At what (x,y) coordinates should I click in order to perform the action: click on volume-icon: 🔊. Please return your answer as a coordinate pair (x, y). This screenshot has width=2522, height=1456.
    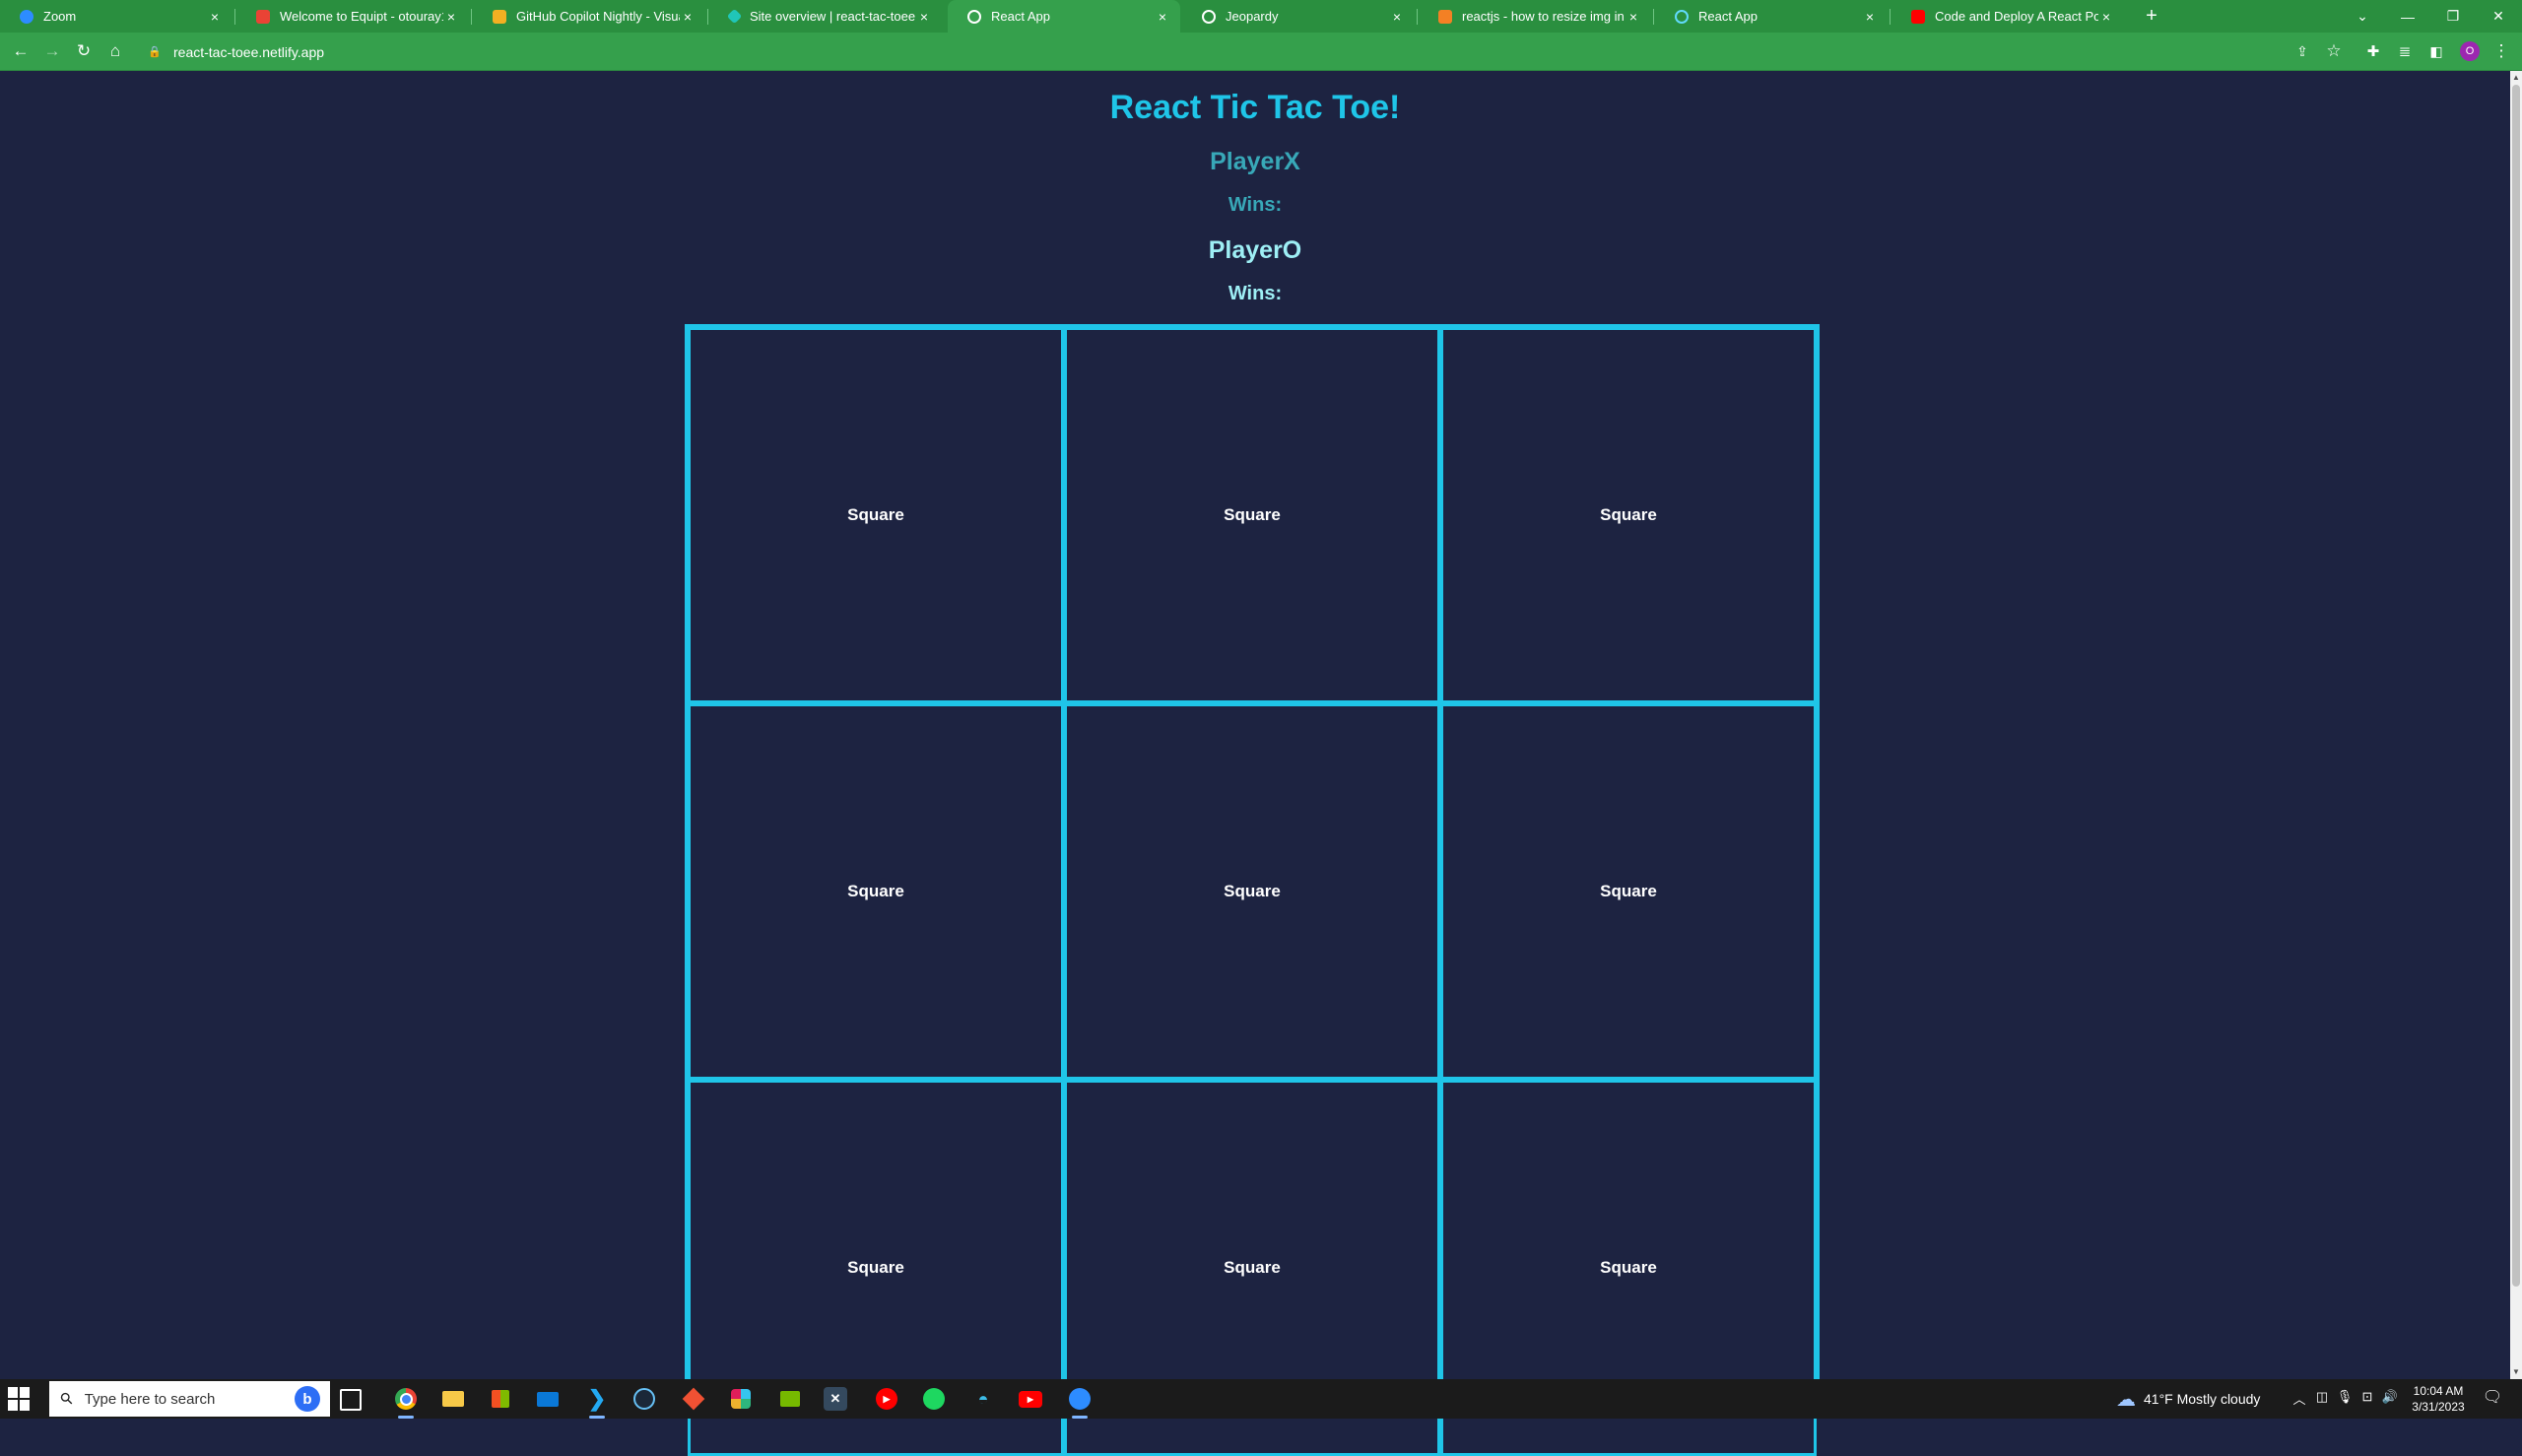
    Looking at the image, I should click on (2390, 1399).